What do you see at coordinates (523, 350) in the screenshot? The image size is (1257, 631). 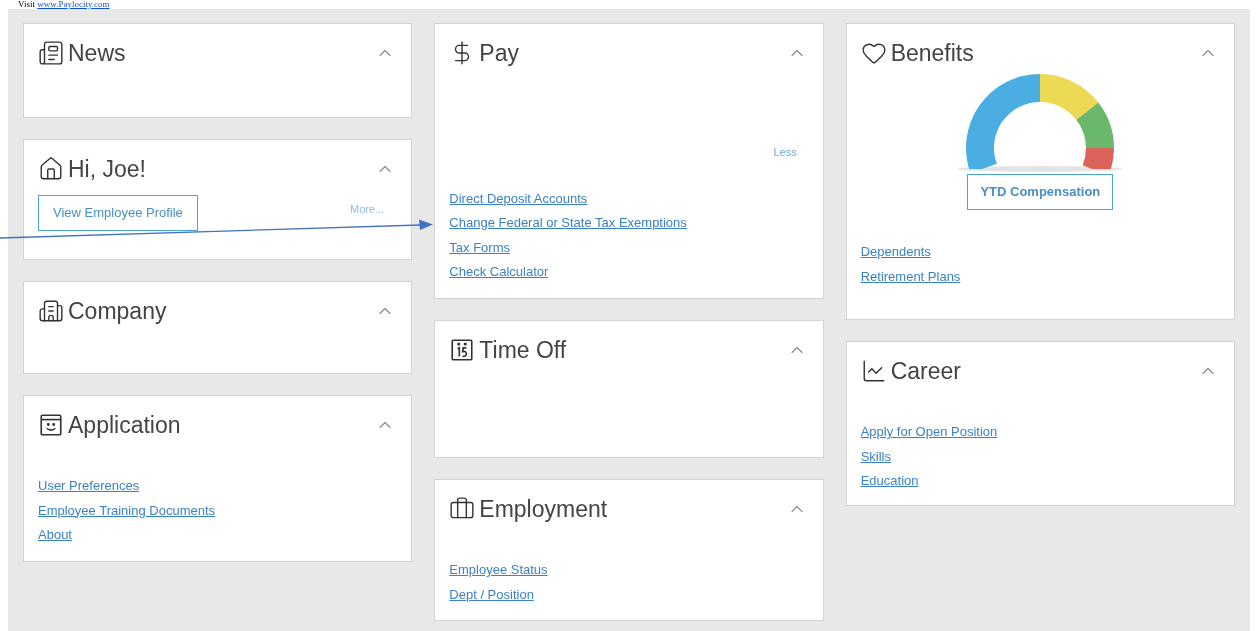 I see `card-title: Time Off` at bounding box center [523, 350].